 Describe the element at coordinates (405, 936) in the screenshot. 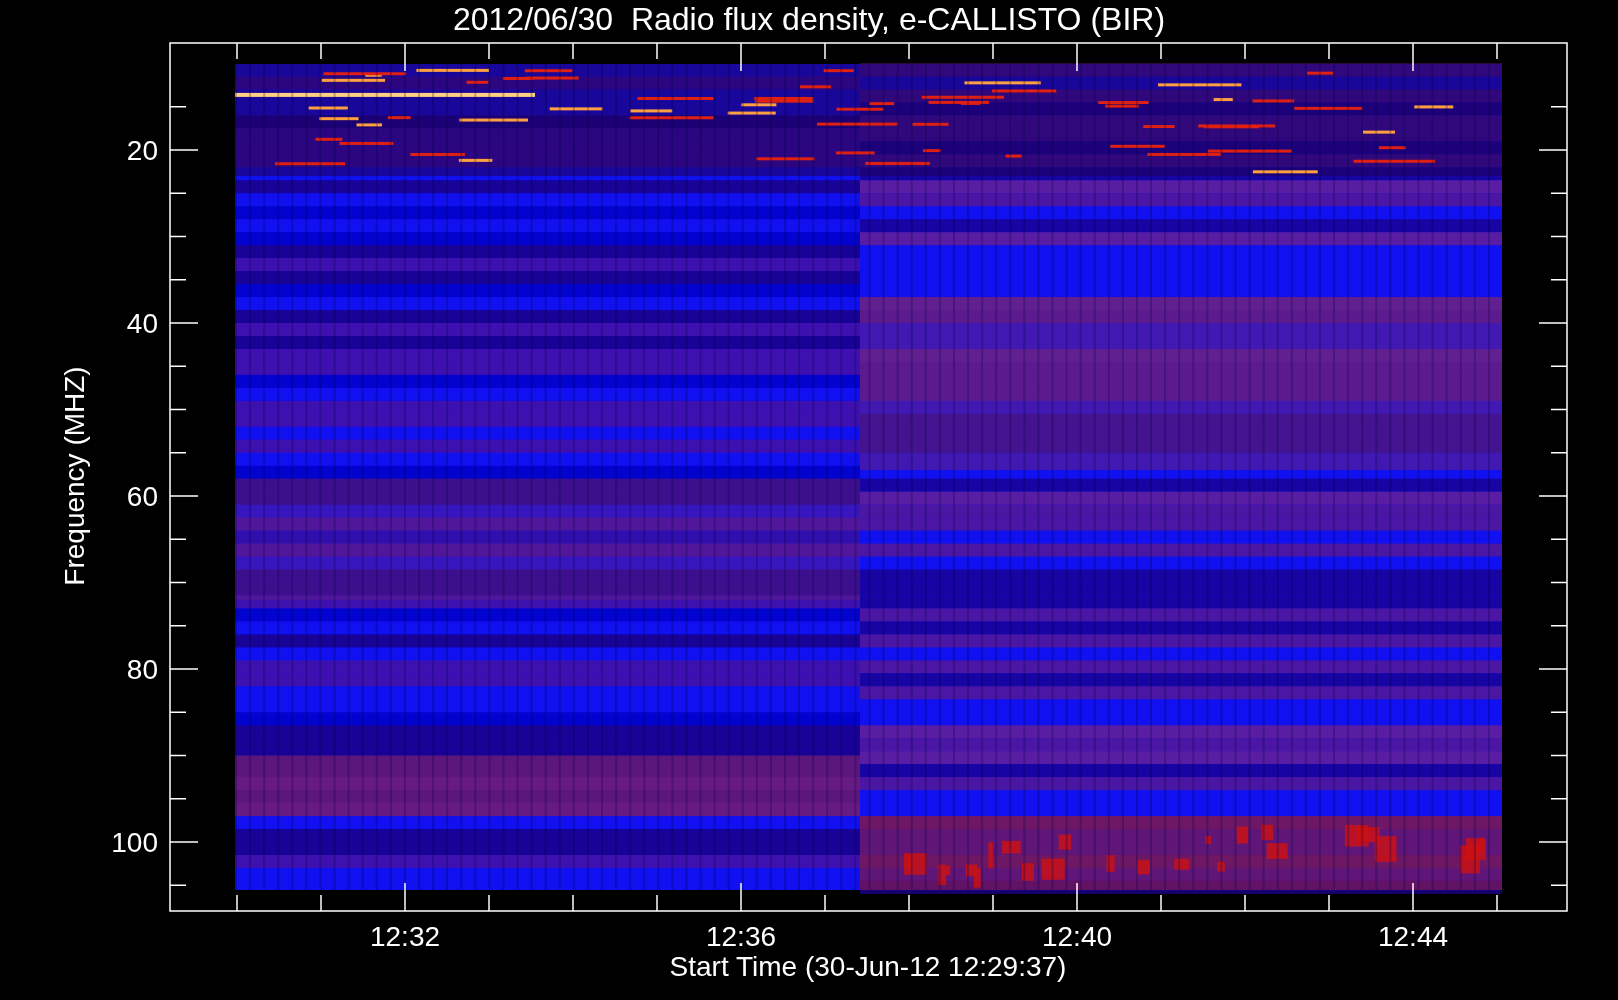

I see `x-tick-label: 12:32` at that location.